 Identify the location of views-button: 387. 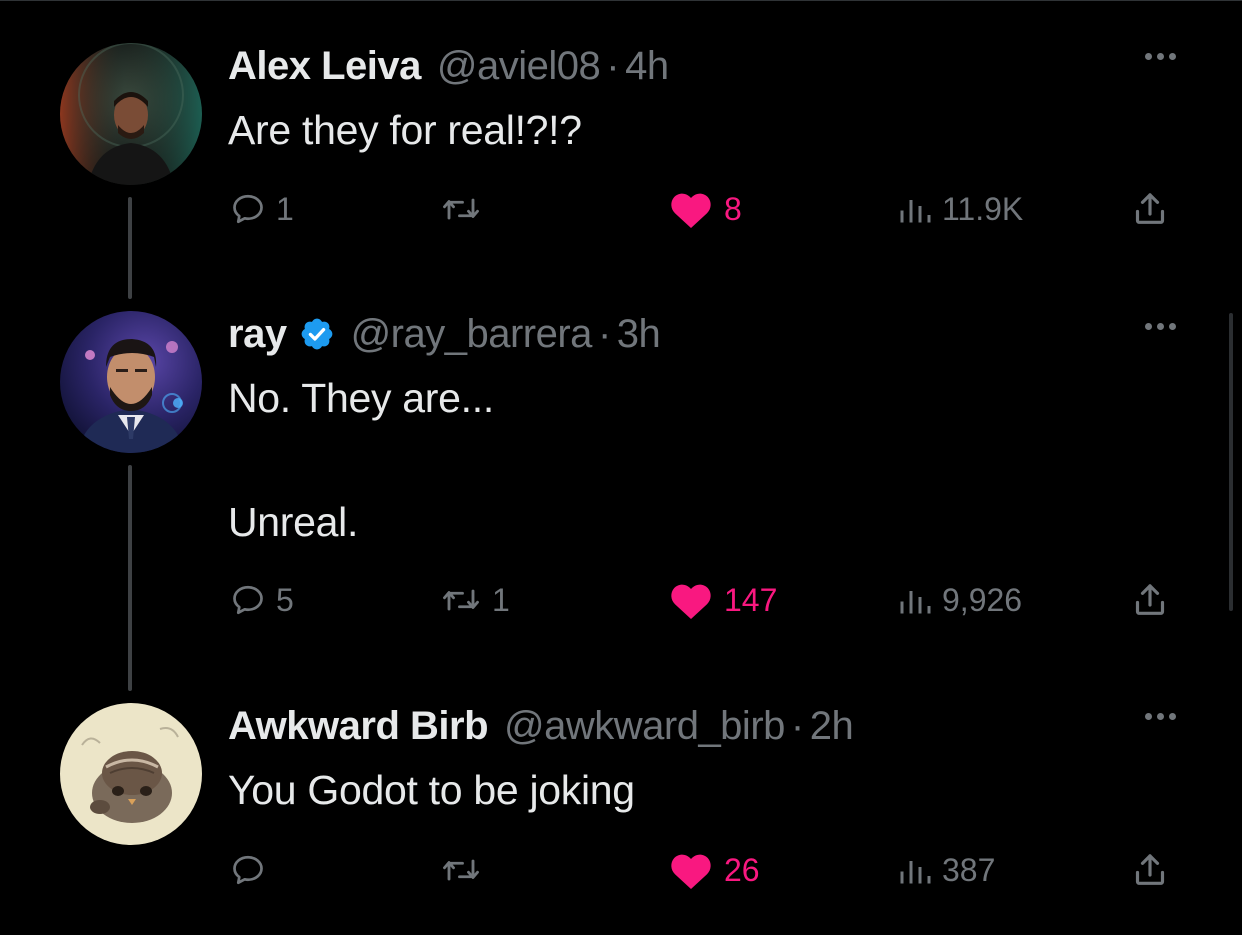
(945, 870).